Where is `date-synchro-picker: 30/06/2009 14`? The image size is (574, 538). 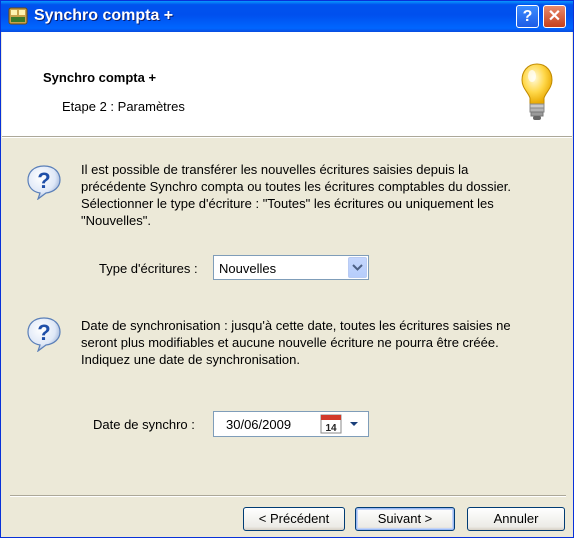 date-synchro-picker: 30/06/2009 14 is located at coordinates (291, 424).